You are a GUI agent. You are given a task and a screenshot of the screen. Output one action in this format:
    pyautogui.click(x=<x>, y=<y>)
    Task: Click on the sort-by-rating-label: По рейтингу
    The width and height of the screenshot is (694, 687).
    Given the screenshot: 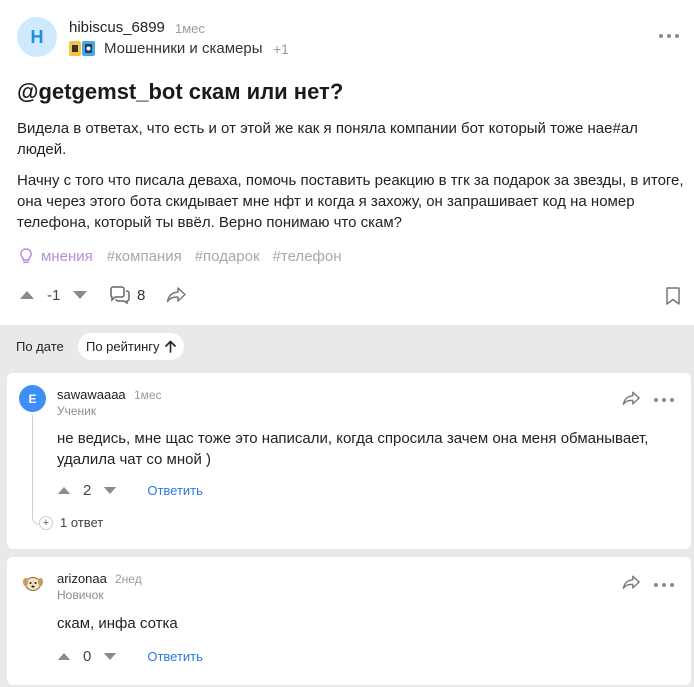 What is the action you would take?
    pyautogui.click(x=123, y=346)
    